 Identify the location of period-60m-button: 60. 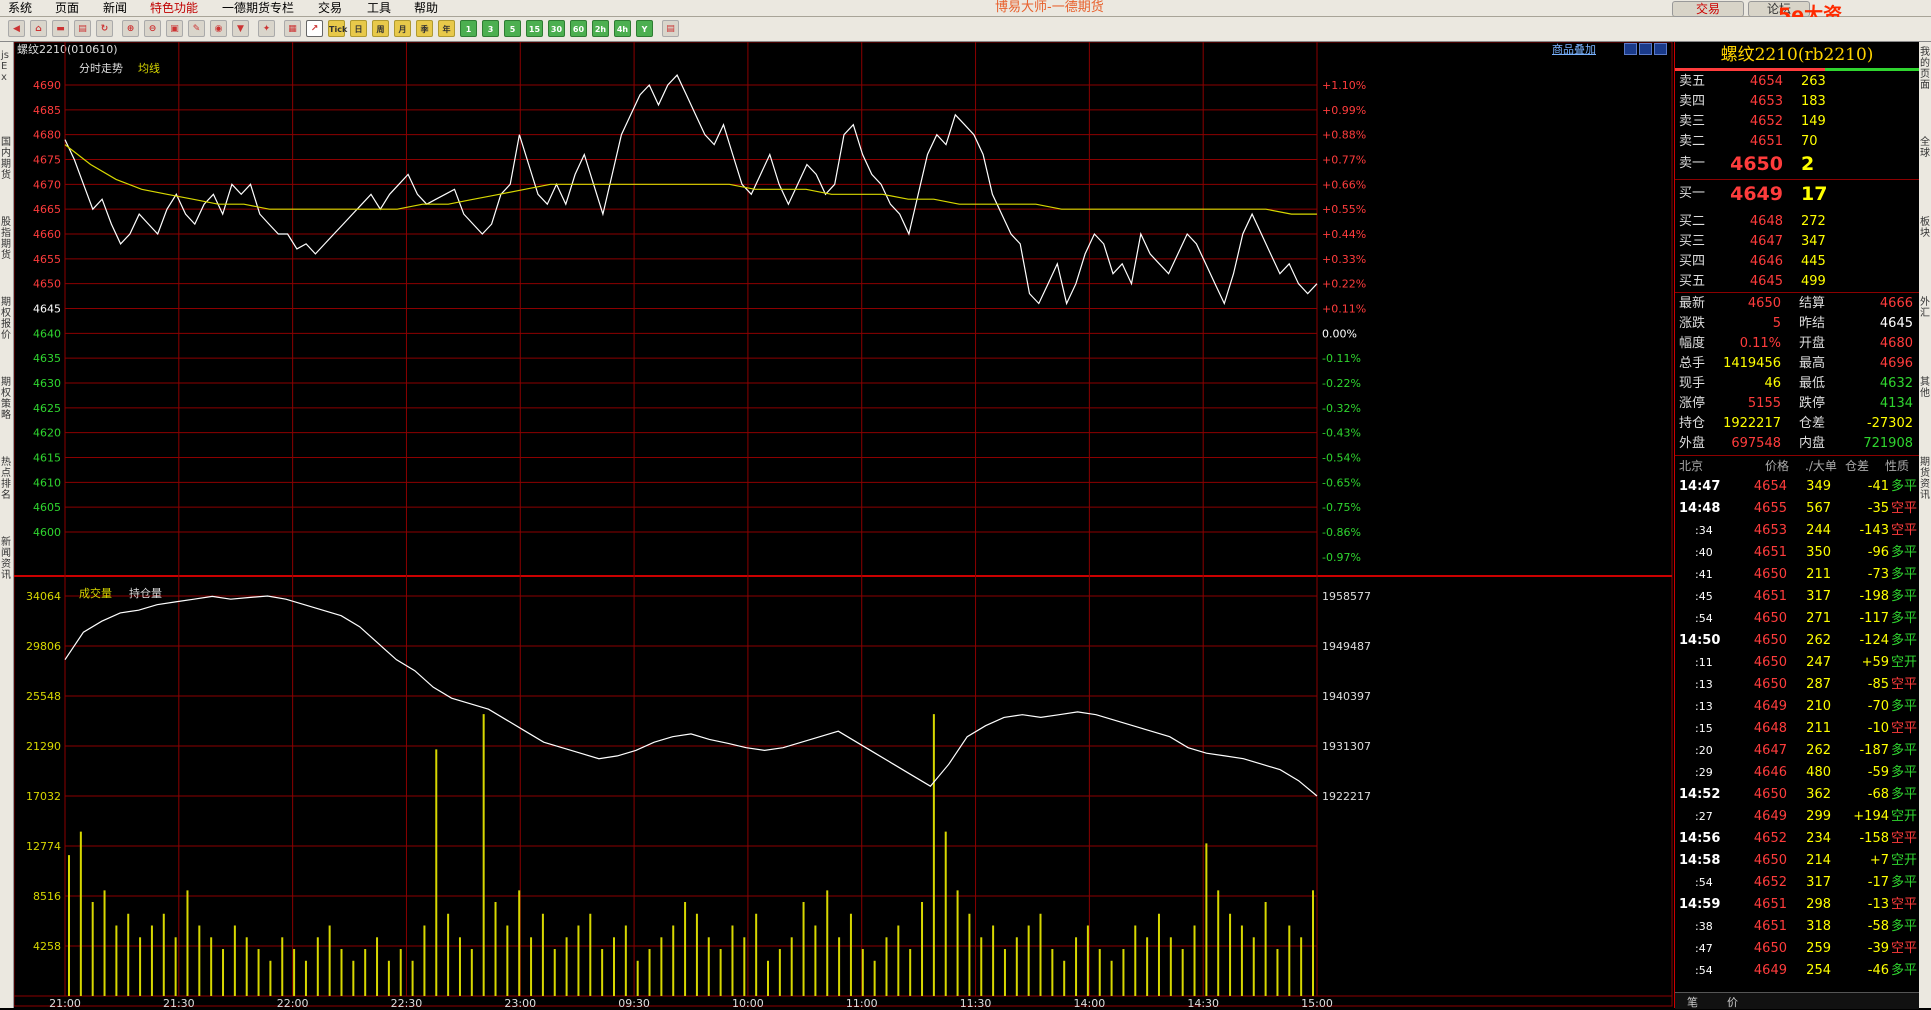
(578, 28).